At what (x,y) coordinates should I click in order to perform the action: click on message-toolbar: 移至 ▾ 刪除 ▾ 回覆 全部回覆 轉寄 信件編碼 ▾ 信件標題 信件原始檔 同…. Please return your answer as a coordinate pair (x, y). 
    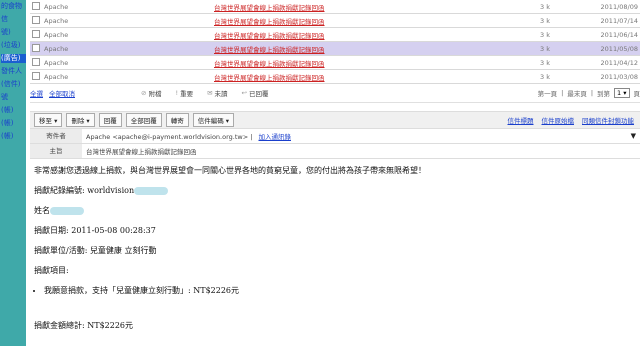
    Looking at the image, I should click on (335, 120).